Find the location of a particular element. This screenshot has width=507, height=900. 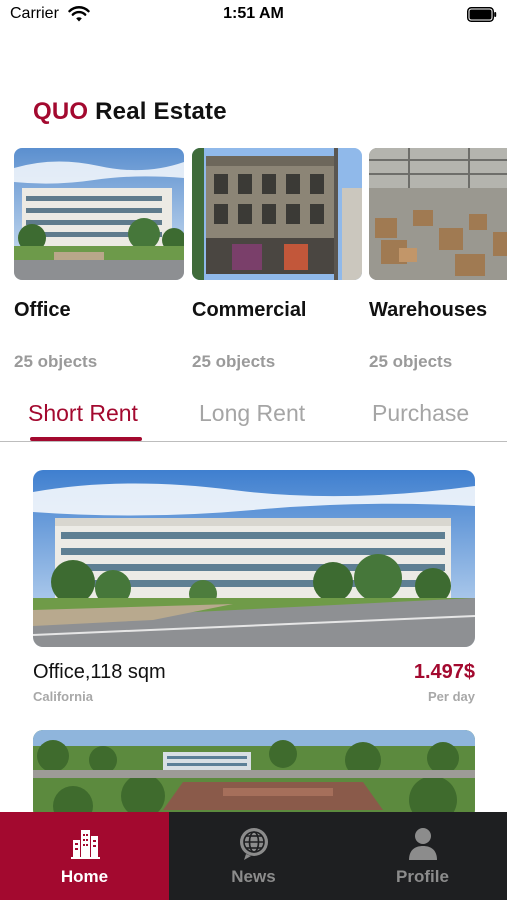

brand-accent: QUO is located at coordinates (61, 111).